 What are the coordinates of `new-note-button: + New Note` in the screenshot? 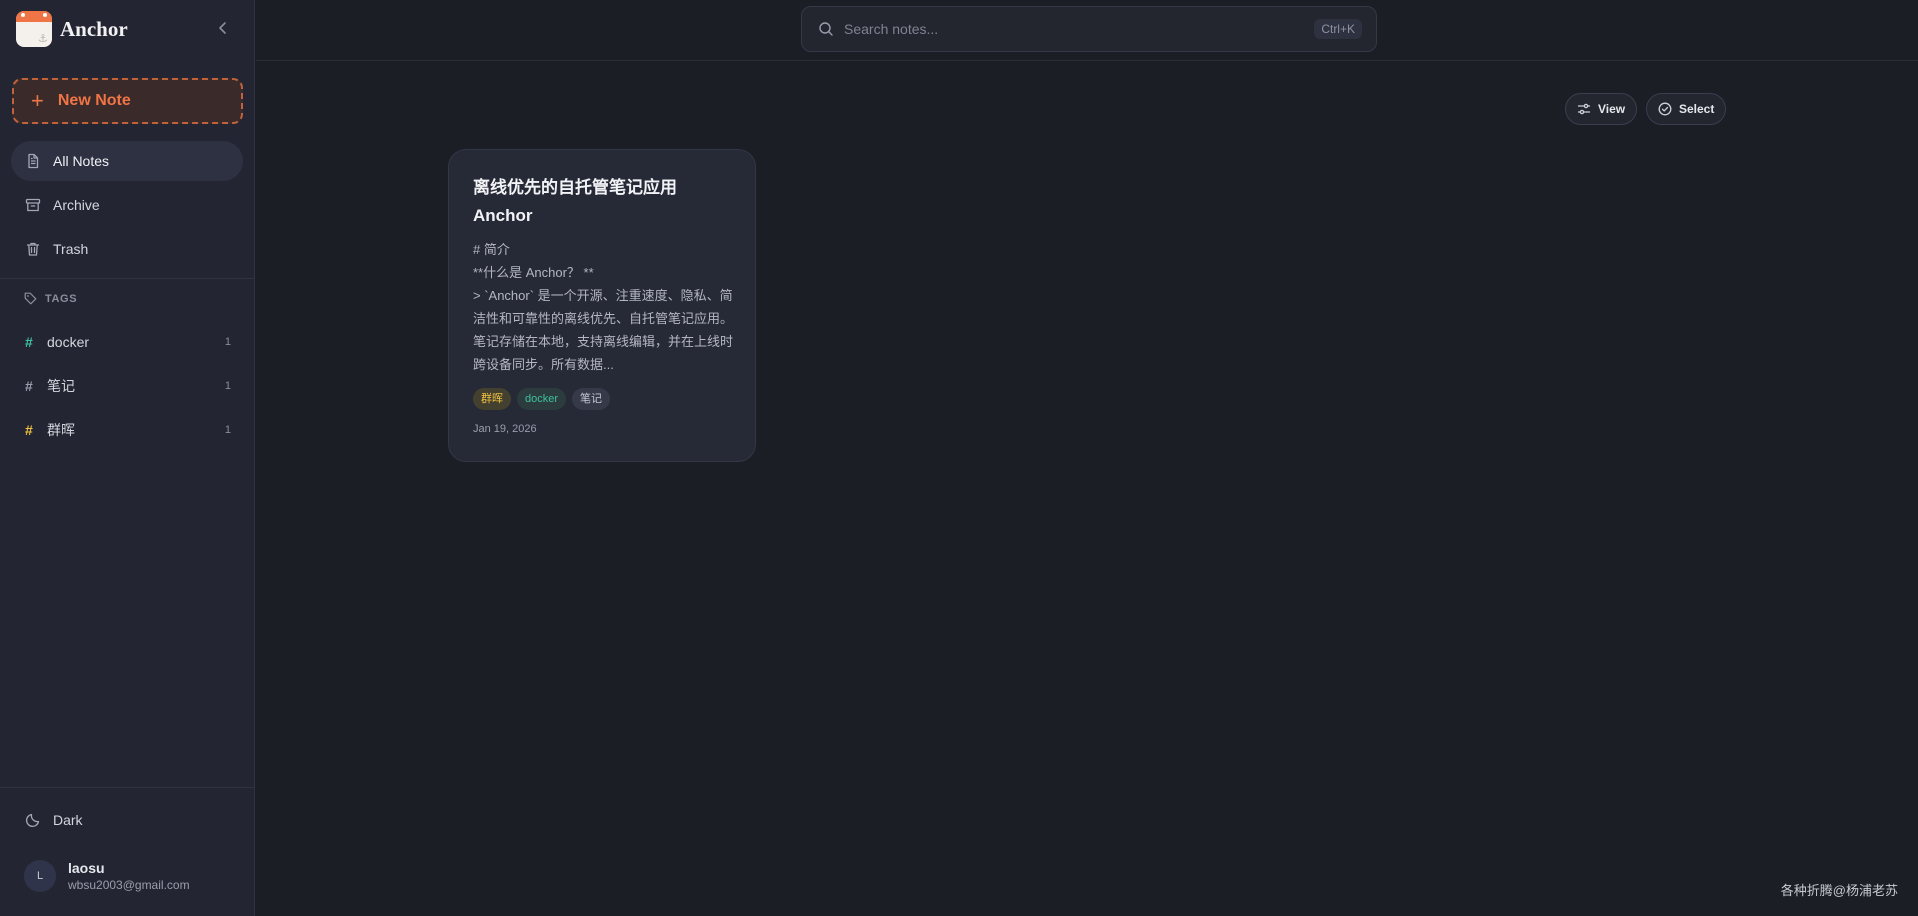 It's located at (127, 101).